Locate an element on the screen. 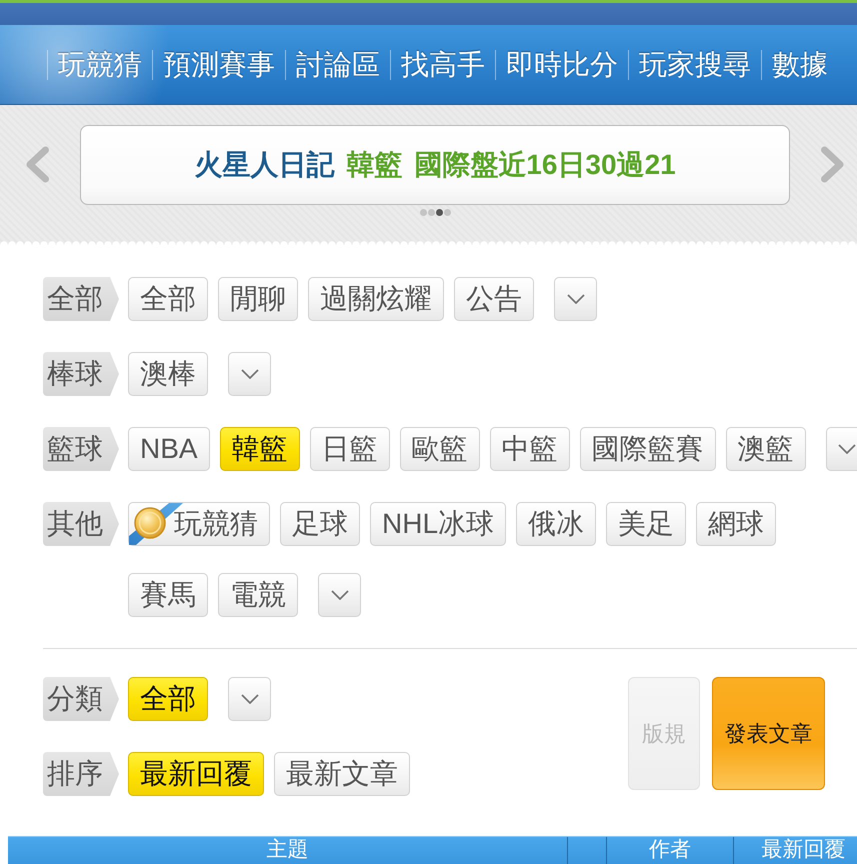 This screenshot has height=864, width=857. filter-chip: 最新回覆 is located at coordinates (196, 774).